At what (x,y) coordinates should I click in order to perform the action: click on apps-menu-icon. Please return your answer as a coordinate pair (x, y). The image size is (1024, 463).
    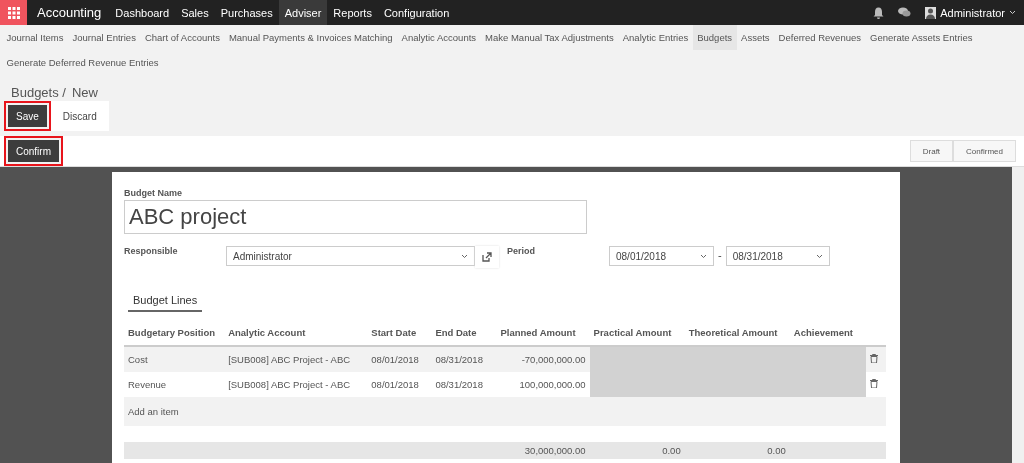
    Looking at the image, I should click on (13, 12).